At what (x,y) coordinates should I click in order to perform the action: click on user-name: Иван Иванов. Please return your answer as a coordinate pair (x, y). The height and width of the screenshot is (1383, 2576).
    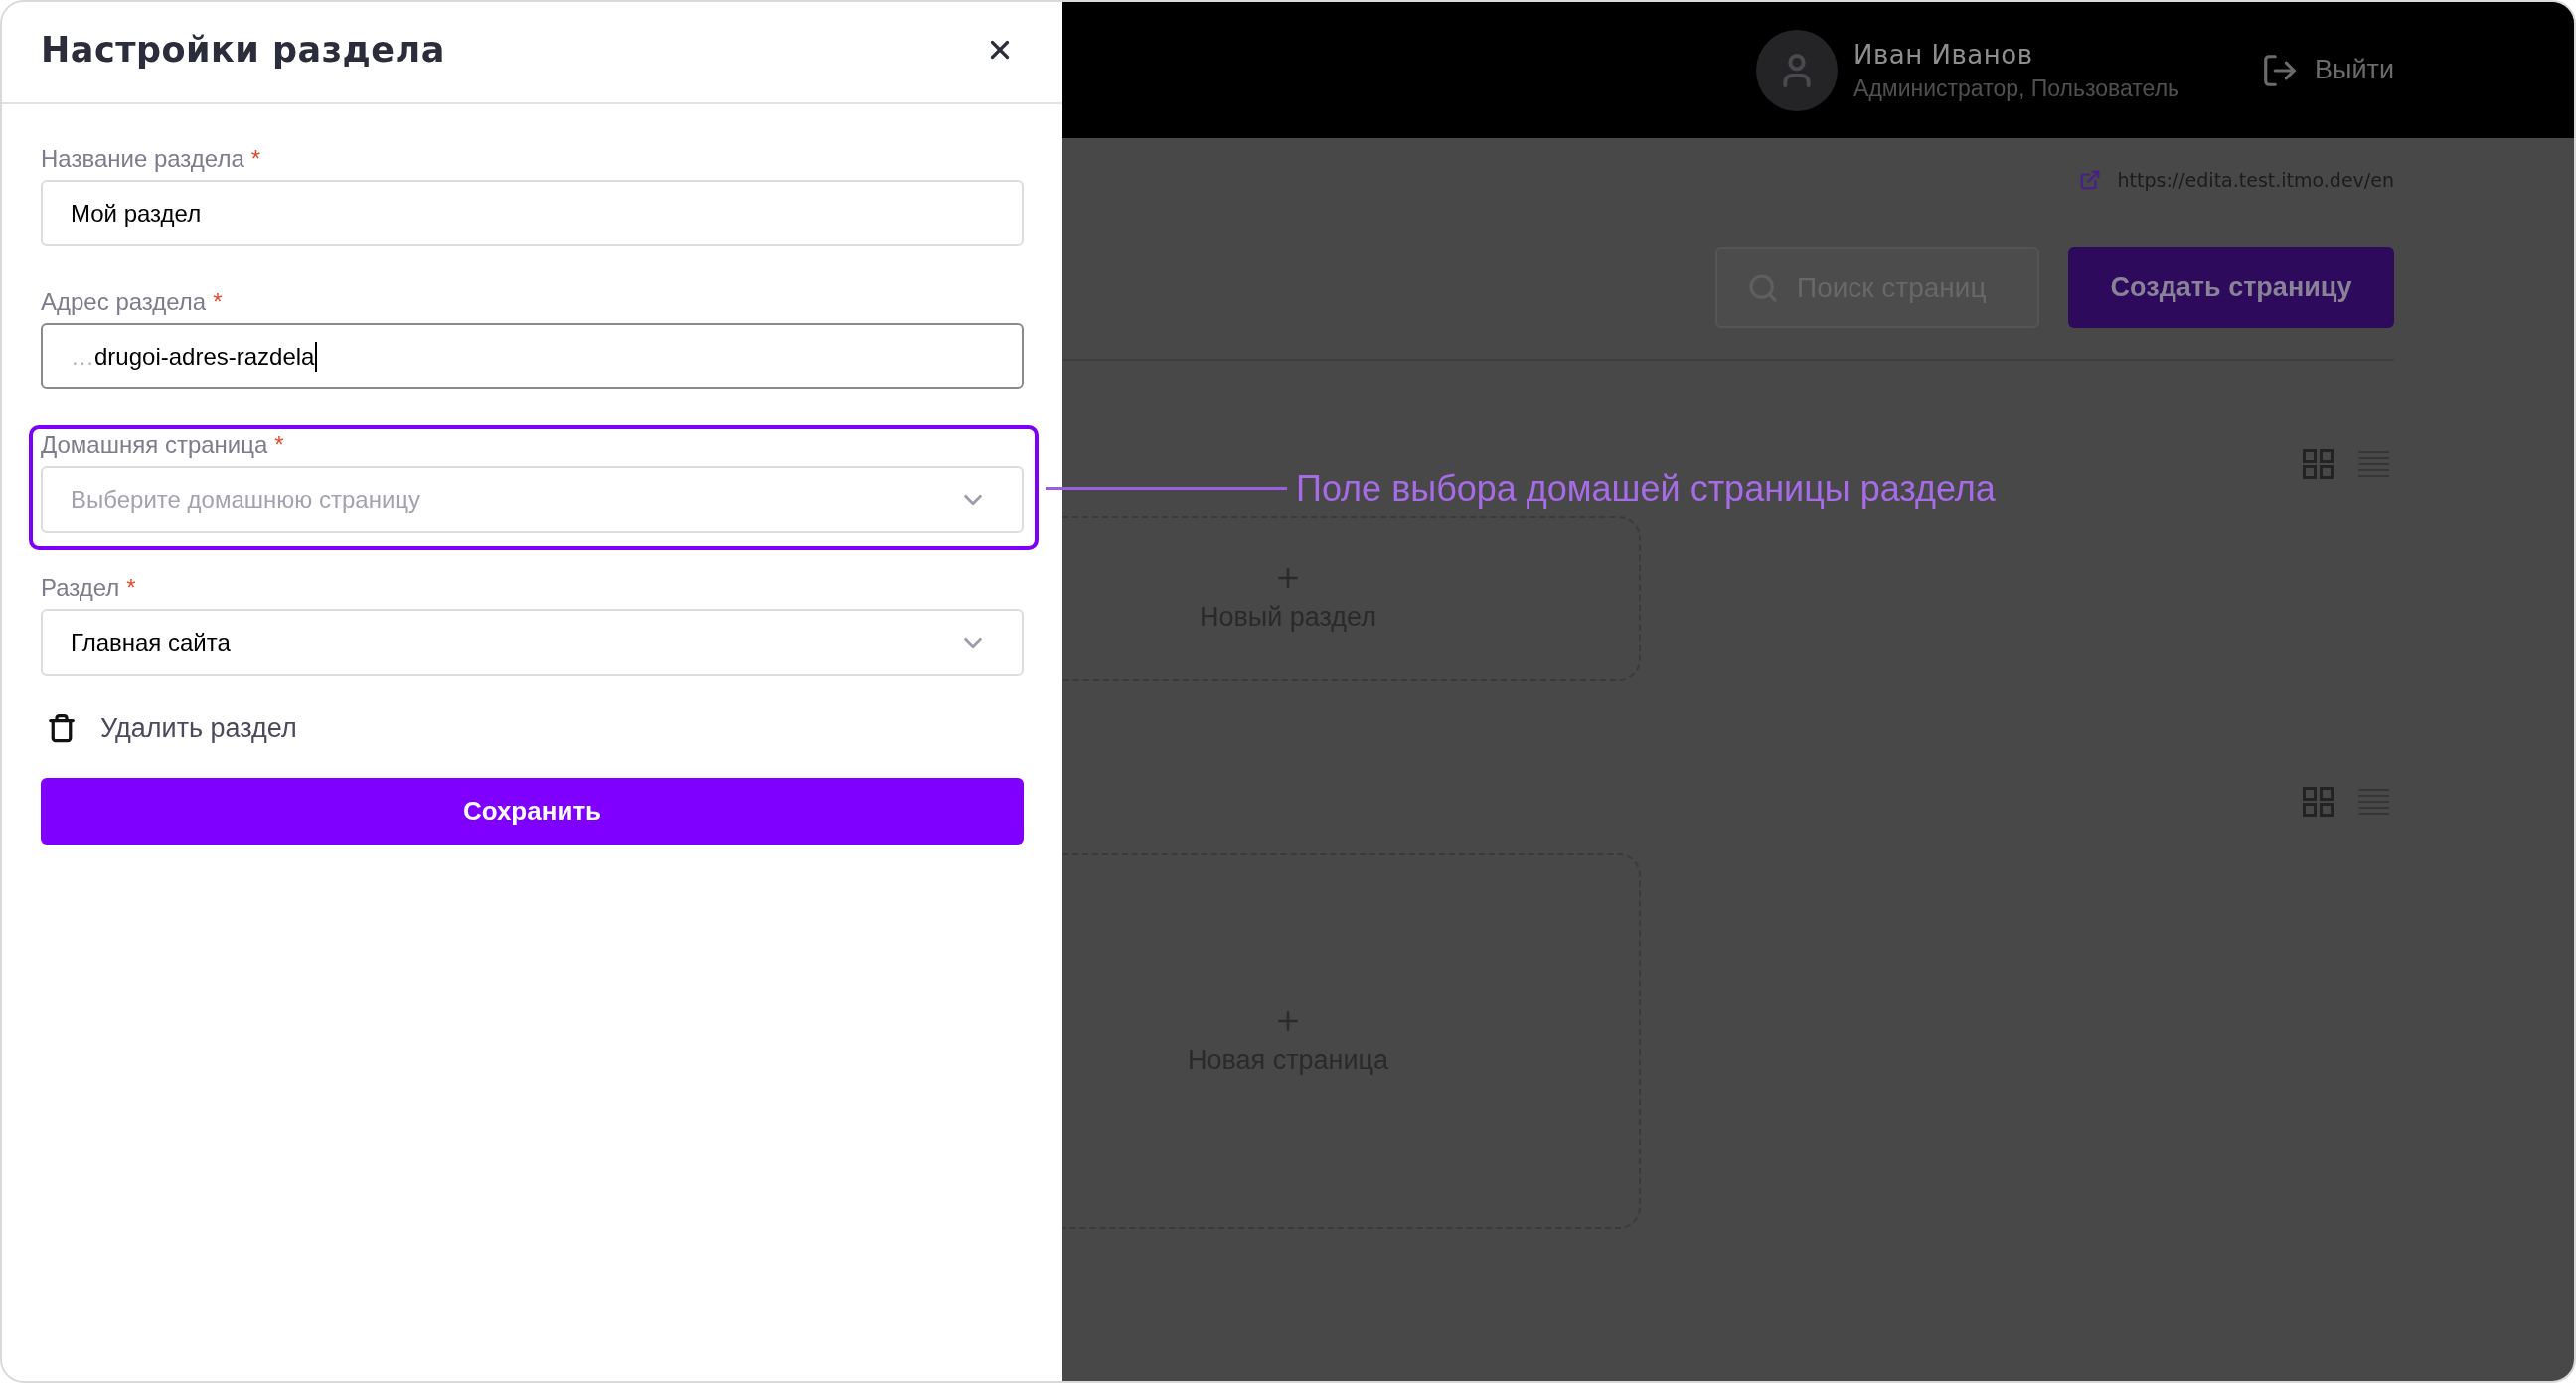
    Looking at the image, I should click on (1943, 55).